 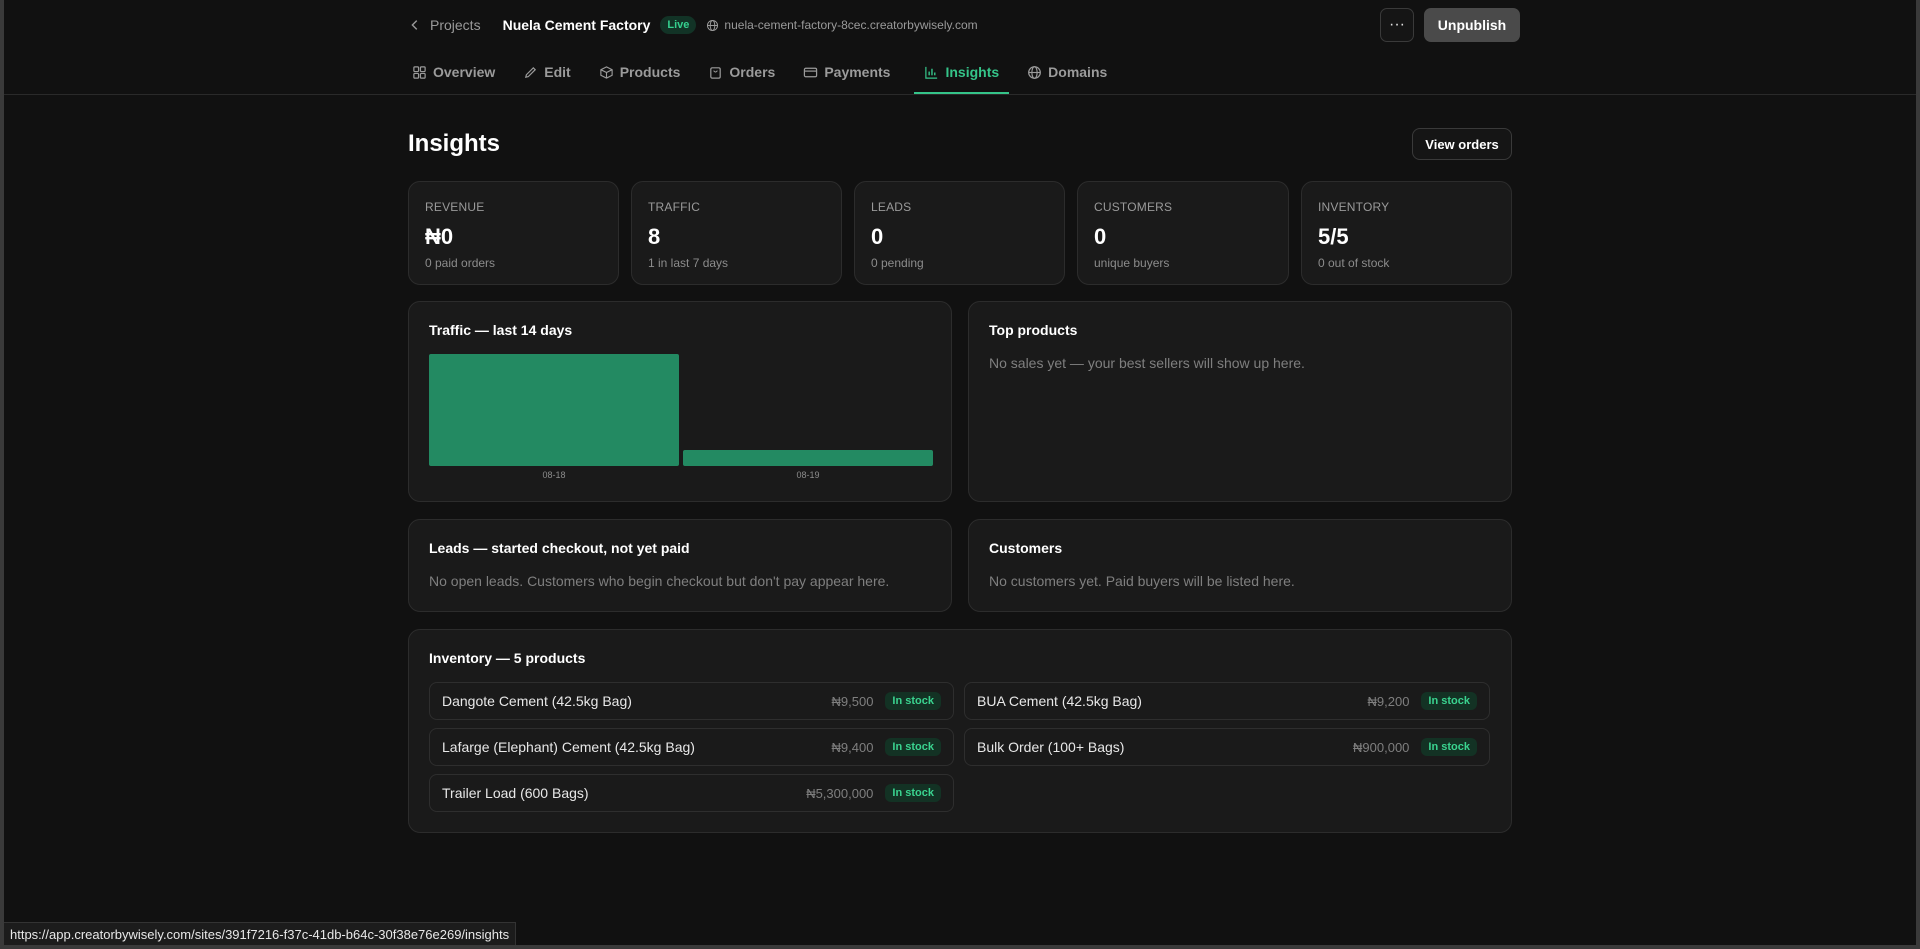 What do you see at coordinates (568, 747) in the screenshot?
I see `product-name: Lafarge (Elephant) Cement (42.5kg Bag)` at bounding box center [568, 747].